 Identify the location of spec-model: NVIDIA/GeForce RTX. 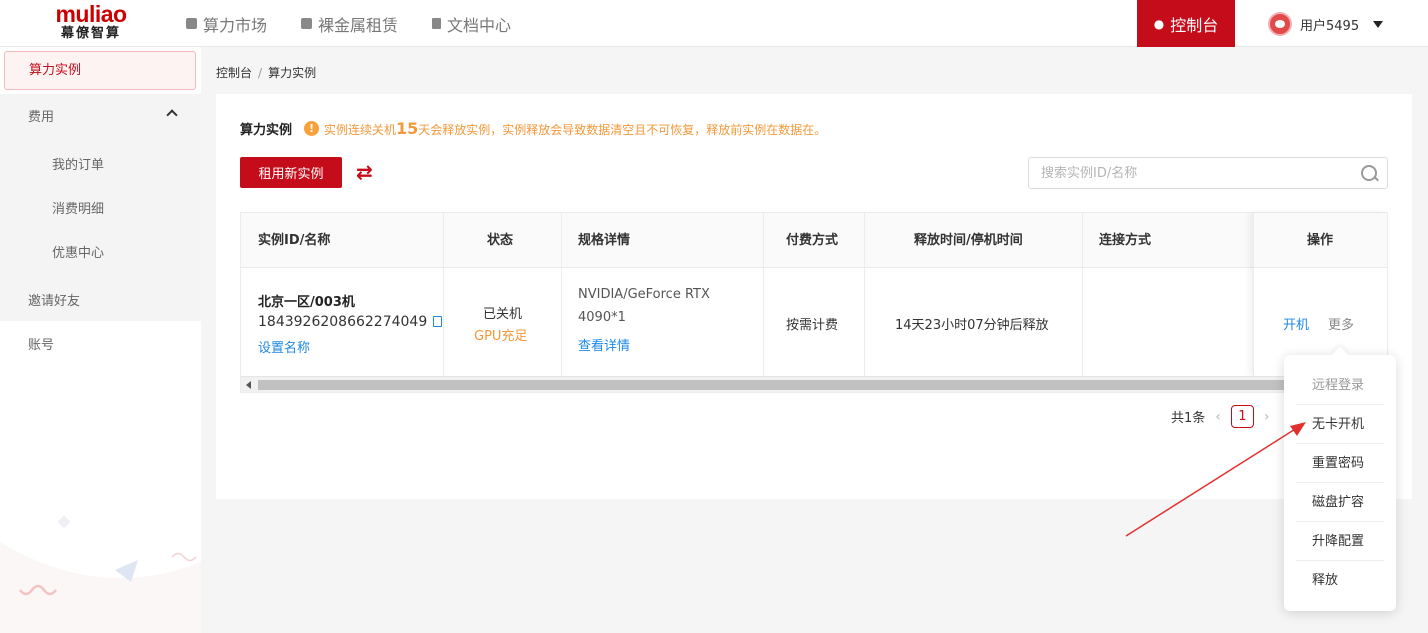
(644, 294).